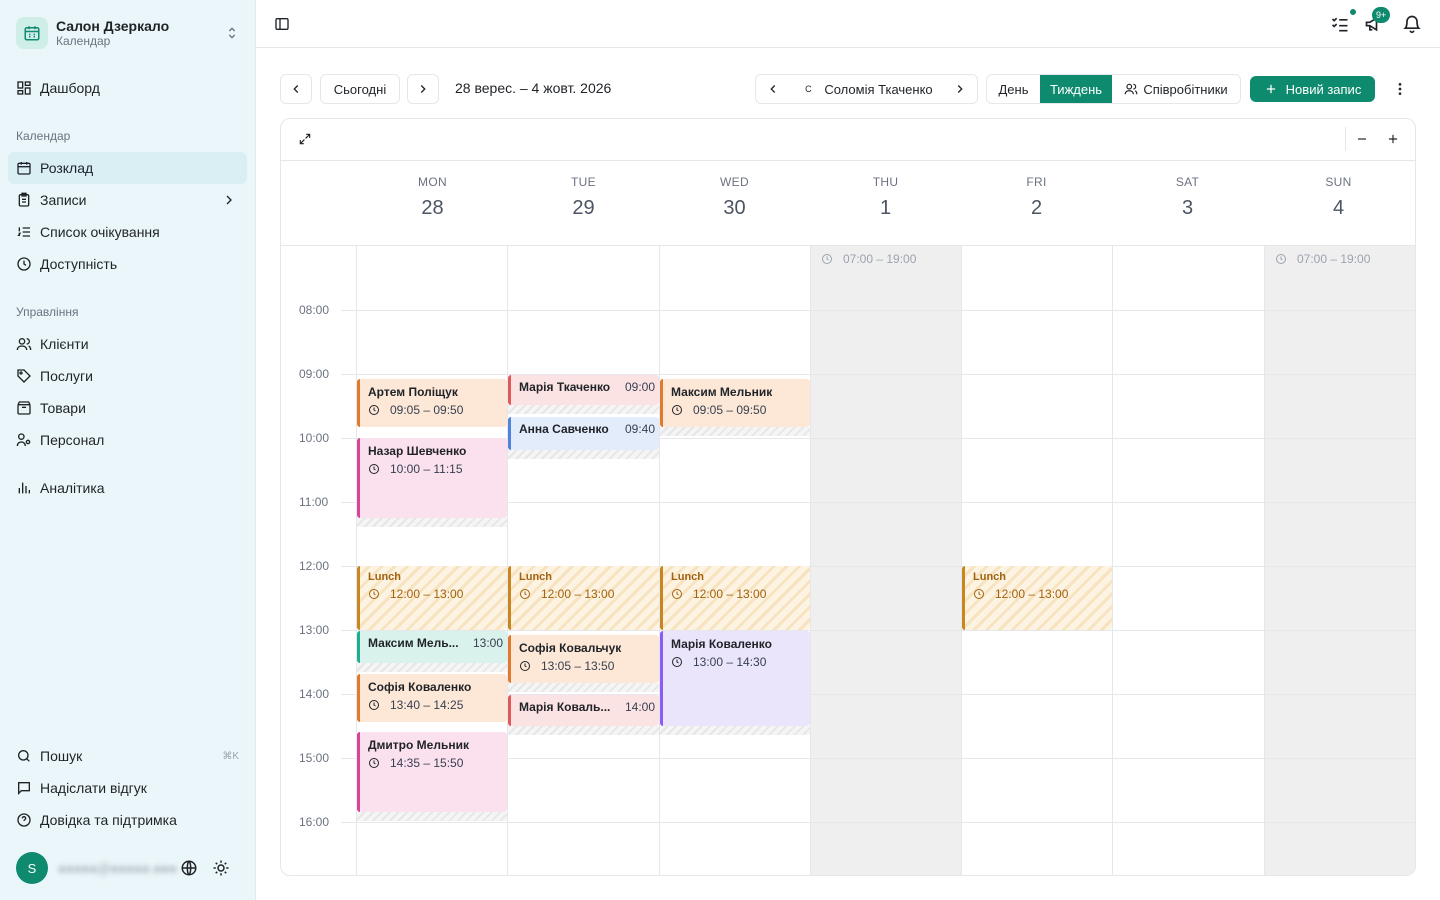 This screenshot has width=1440, height=900. What do you see at coordinates (127, 376) in the screenshot?
I see `sidebar-item-services: Послуги` at bounding box center [127, 376].